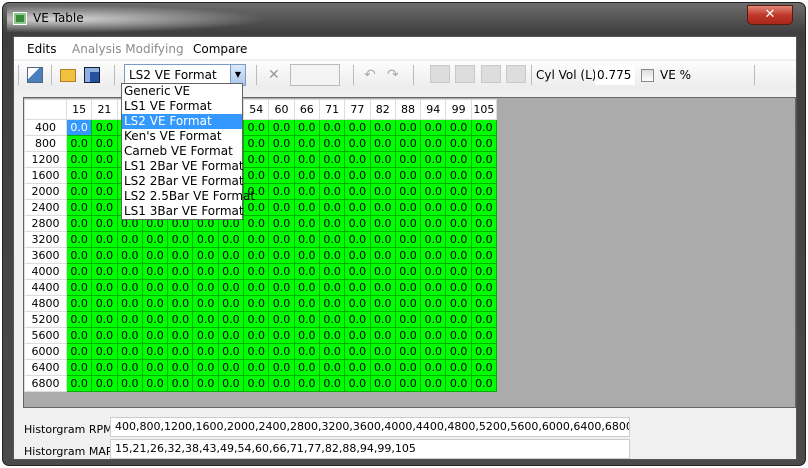 This screenshot has height=468, width=808. What do you see at coordinates (45, 287) in the screenshot?
I see `row-header: 4400` at bounding box center [45, 287].